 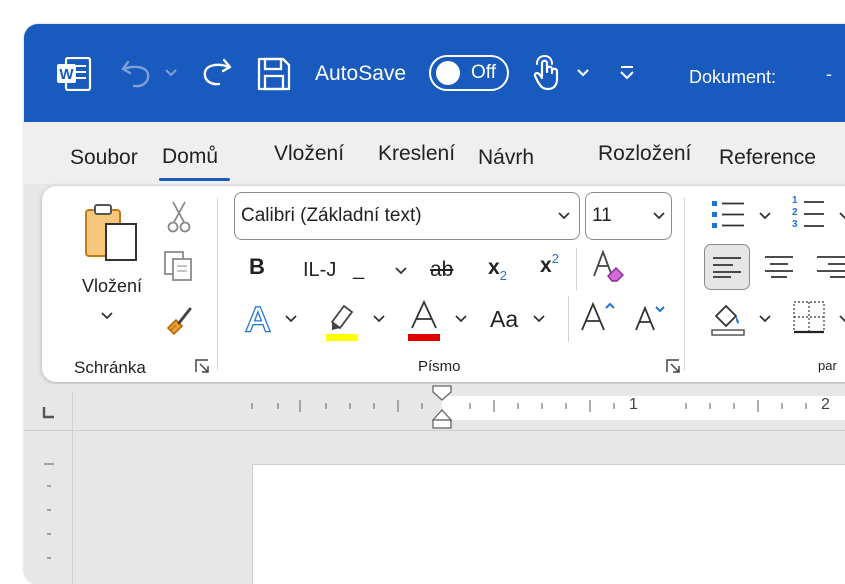 I want to click on underline-button: IL-J, so click(x=319, y=270).